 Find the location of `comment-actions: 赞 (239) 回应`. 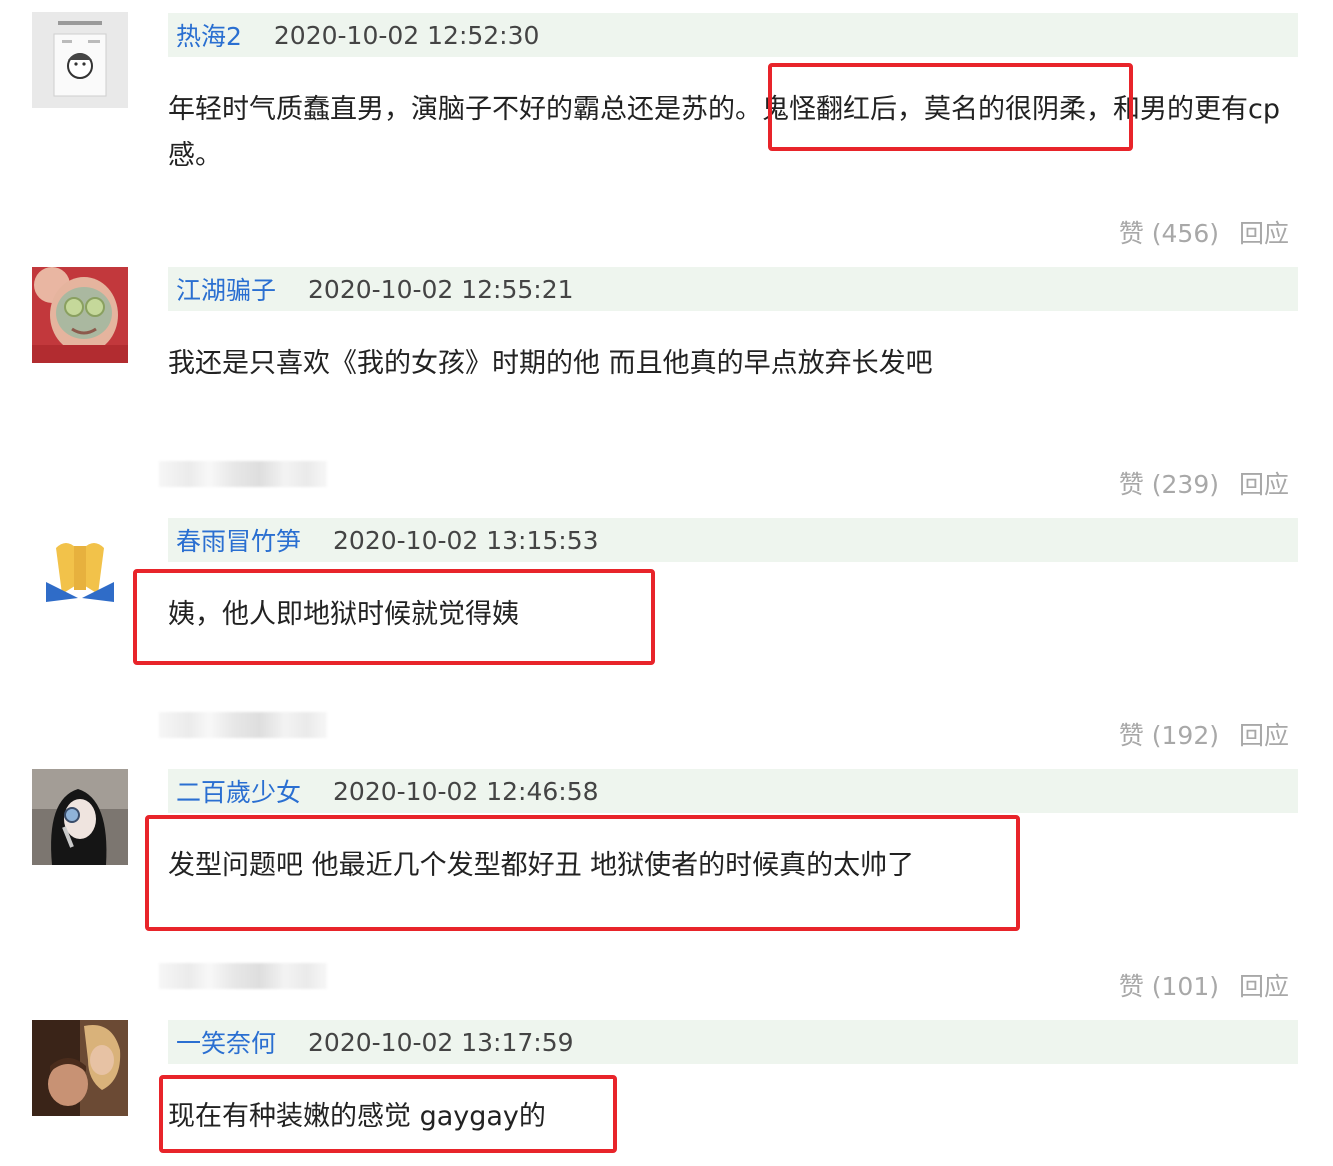

comment-actions: 赞 (239) 回应 is located at coordinates (1204, 483).